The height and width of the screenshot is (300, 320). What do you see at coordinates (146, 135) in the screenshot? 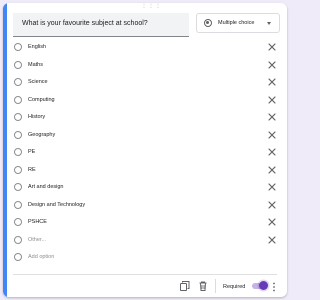
I see `option-row: Geography` at bounding box center [146, 135].